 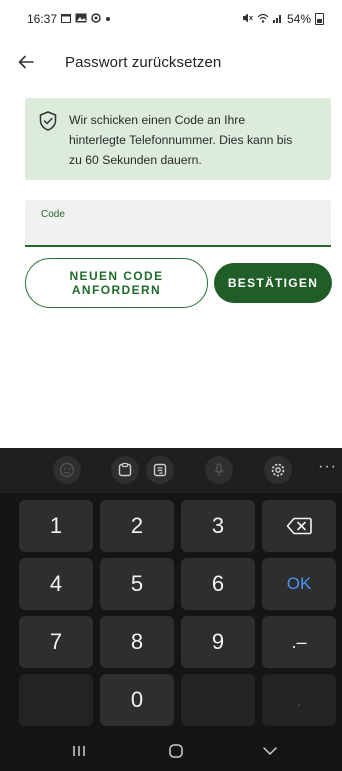 I want to click on emoji-icon, so click(x=67, y=470).